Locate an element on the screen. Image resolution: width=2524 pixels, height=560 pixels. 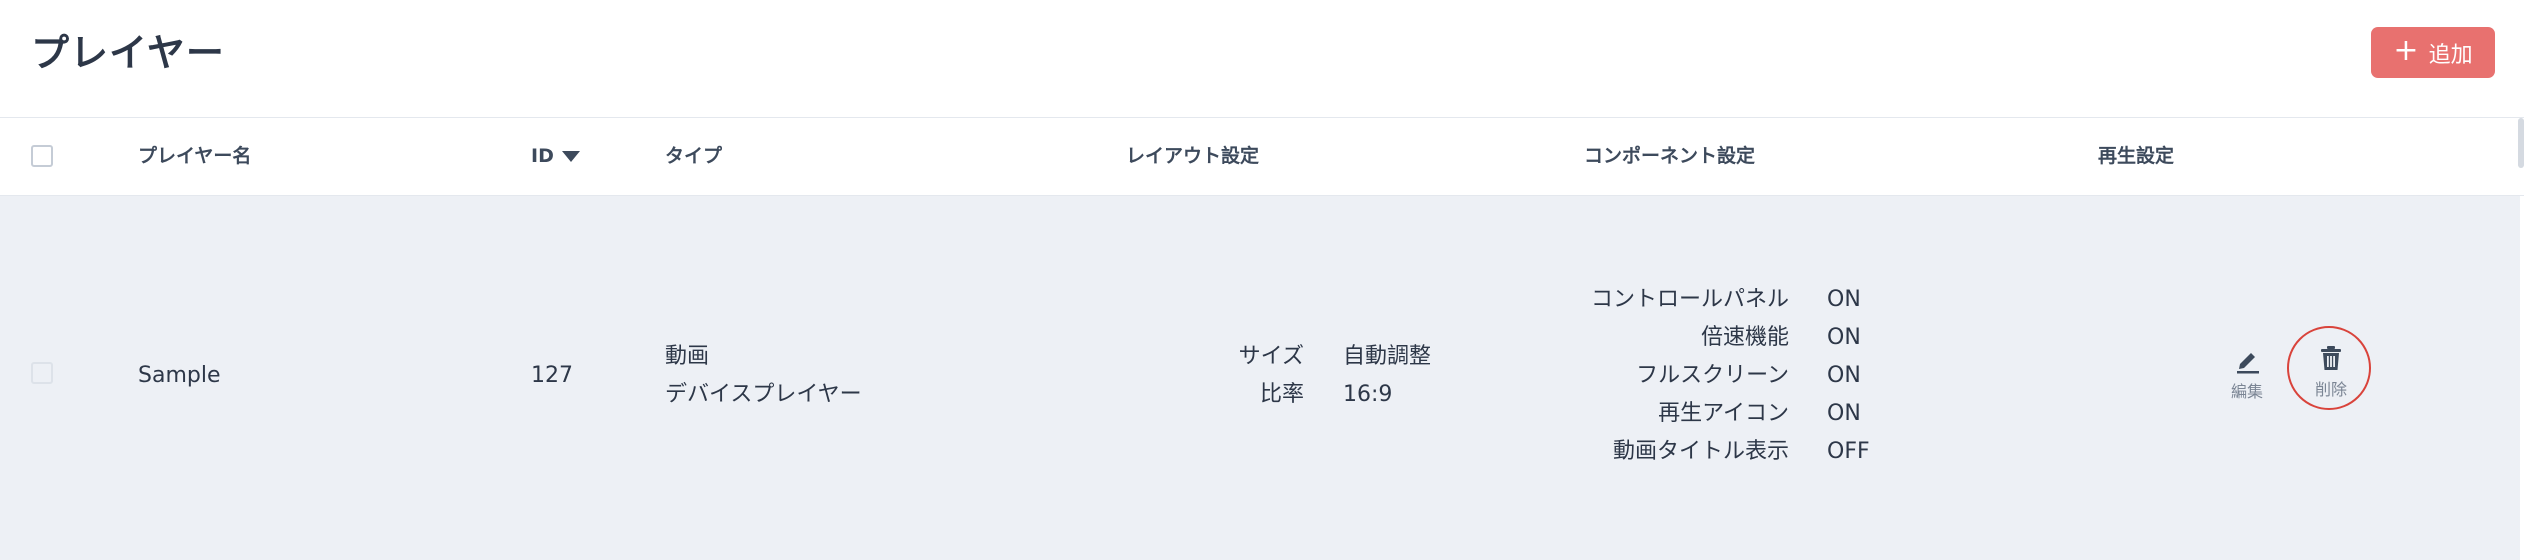
page-title: プレイヤー is located at coordinates (128, 53).